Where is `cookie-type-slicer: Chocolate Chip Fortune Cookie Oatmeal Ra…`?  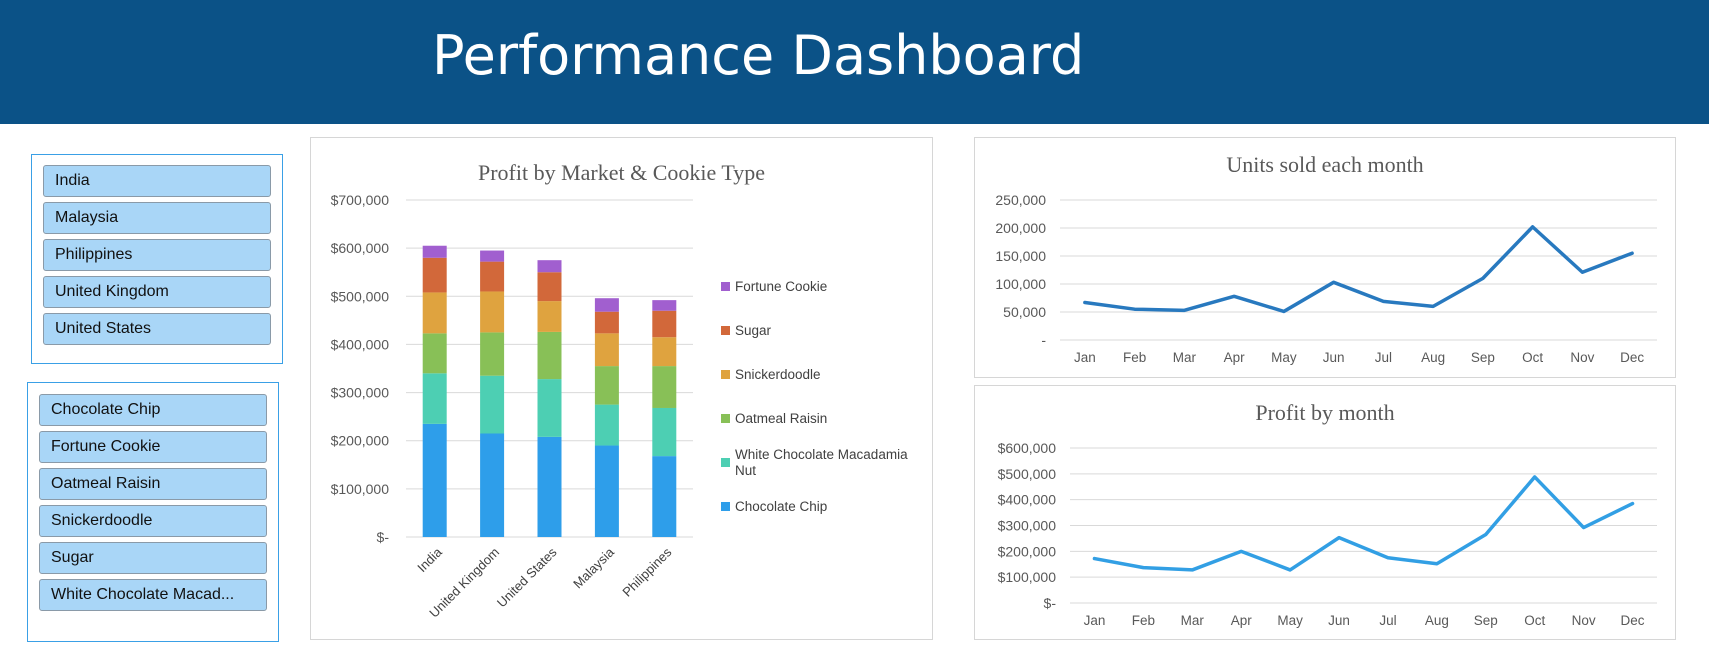 cookie-type-slicer: Chocolate Chip Fortune Cookie Oatmeal Ra… is located at coordinates (153, 512).